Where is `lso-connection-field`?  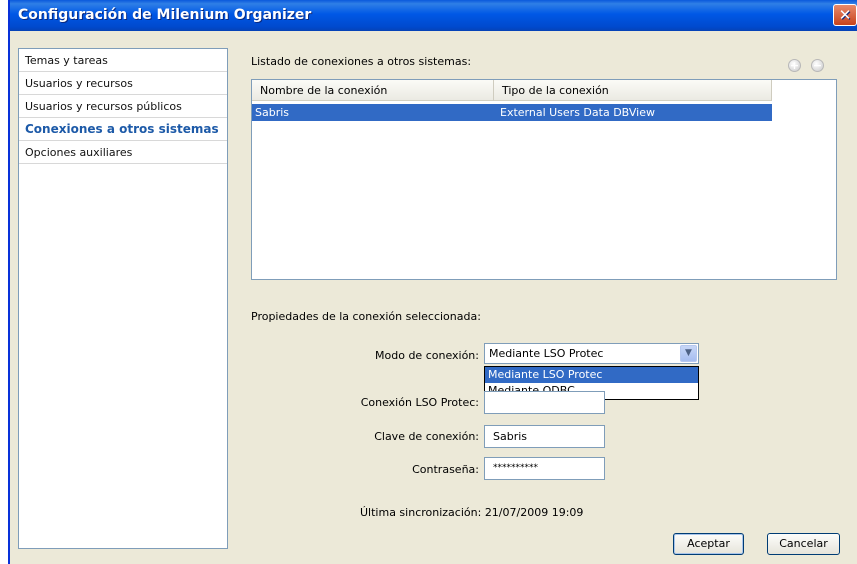
lso-connection-field is located at coordinates (544, 402).